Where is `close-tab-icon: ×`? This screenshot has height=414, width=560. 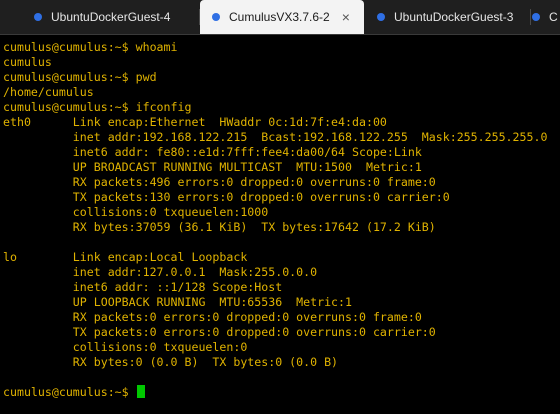 close-tab-icon: × is located at coordinates (346, 17).